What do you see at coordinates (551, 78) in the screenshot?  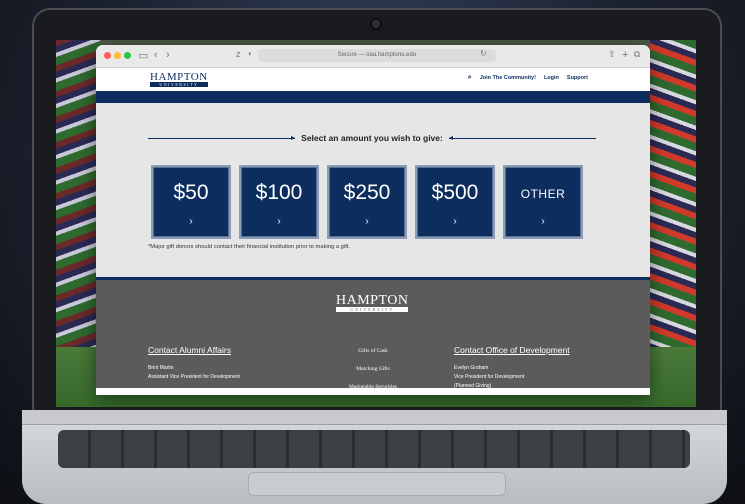 I see `nav-login: Login` at bounding box center [551, 78].